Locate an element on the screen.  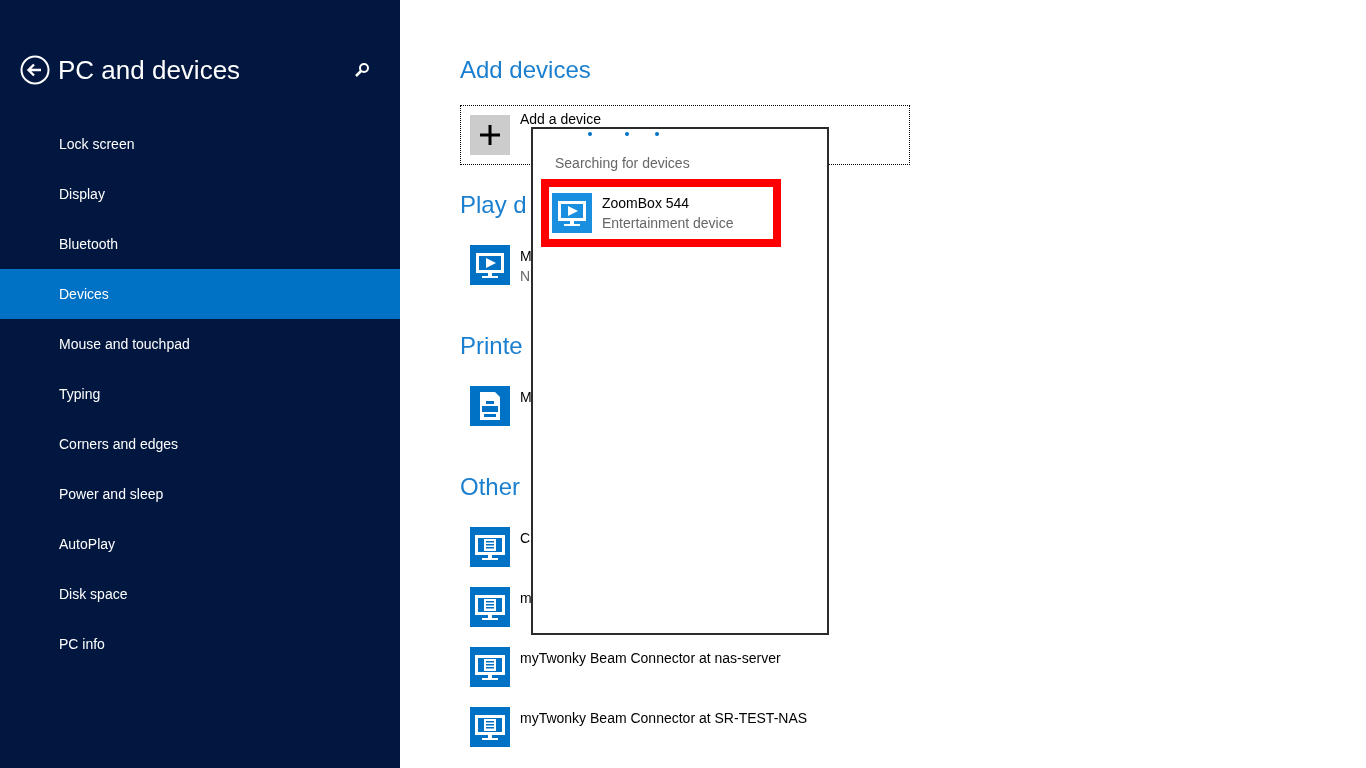
device-status: N is located at coordinates (526, 276).